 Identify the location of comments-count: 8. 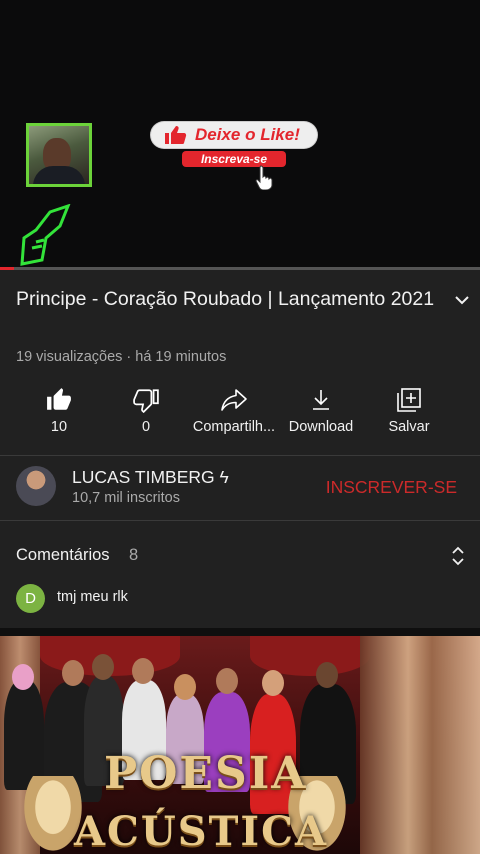
(134, 555).